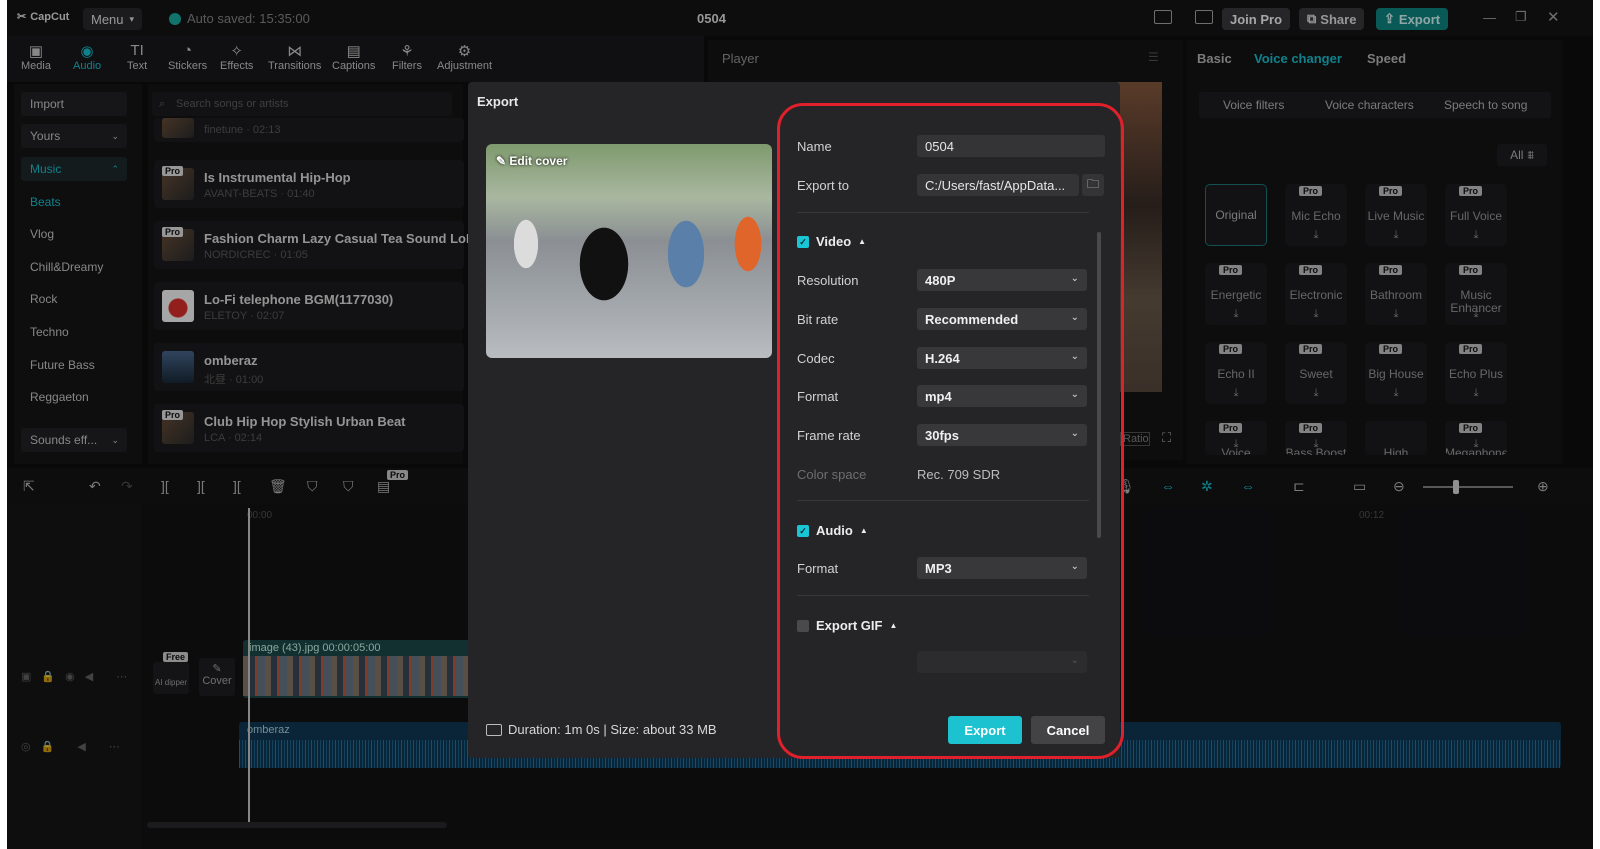 The height and width of the screenshot is (849, 1600). Describe the element at coordinates (498, 101) in the screenshot. I see `dialog-title: Export` at that location.